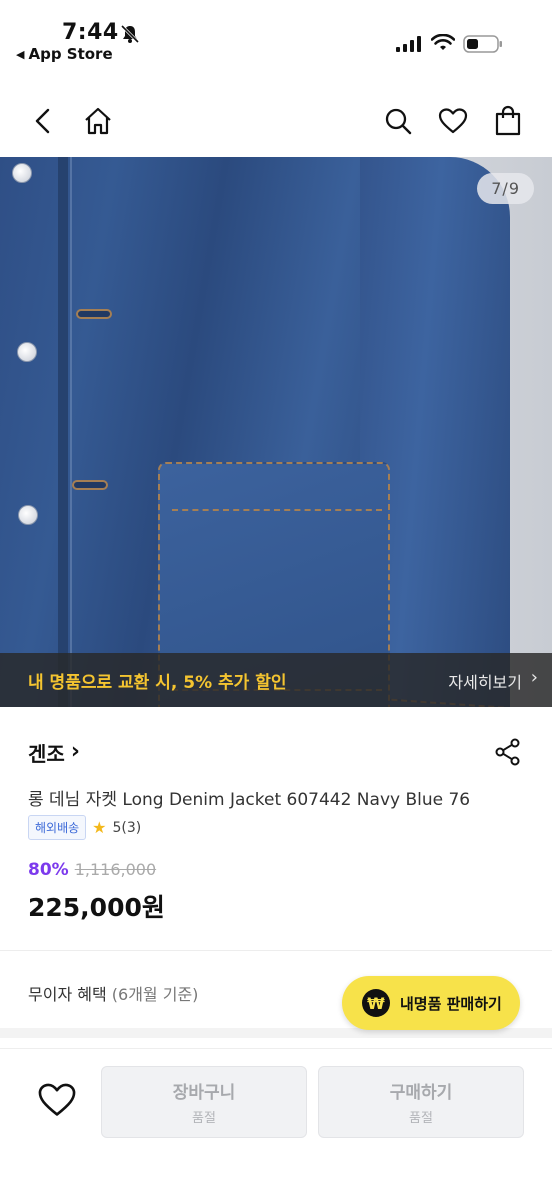 The image size is (552, 1200). I want to click on sell-my-luxury-button: ₩ 내명품 판매하기, so click(431, 1003).